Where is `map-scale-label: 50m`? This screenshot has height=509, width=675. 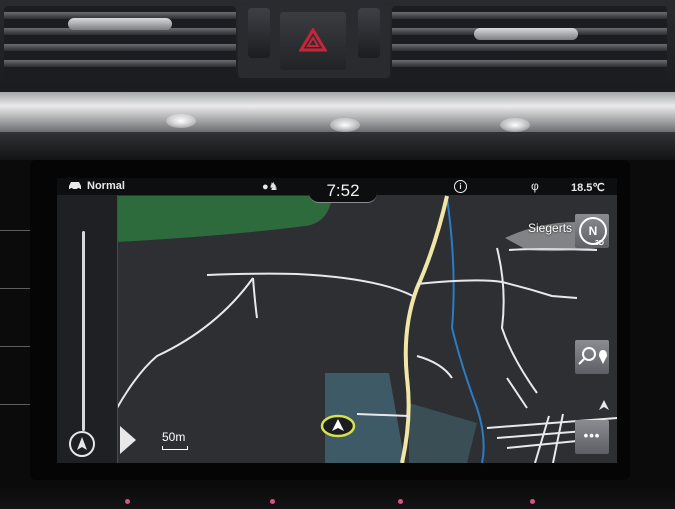
map-scale-label: 50m is located at coordinates (174, 437).